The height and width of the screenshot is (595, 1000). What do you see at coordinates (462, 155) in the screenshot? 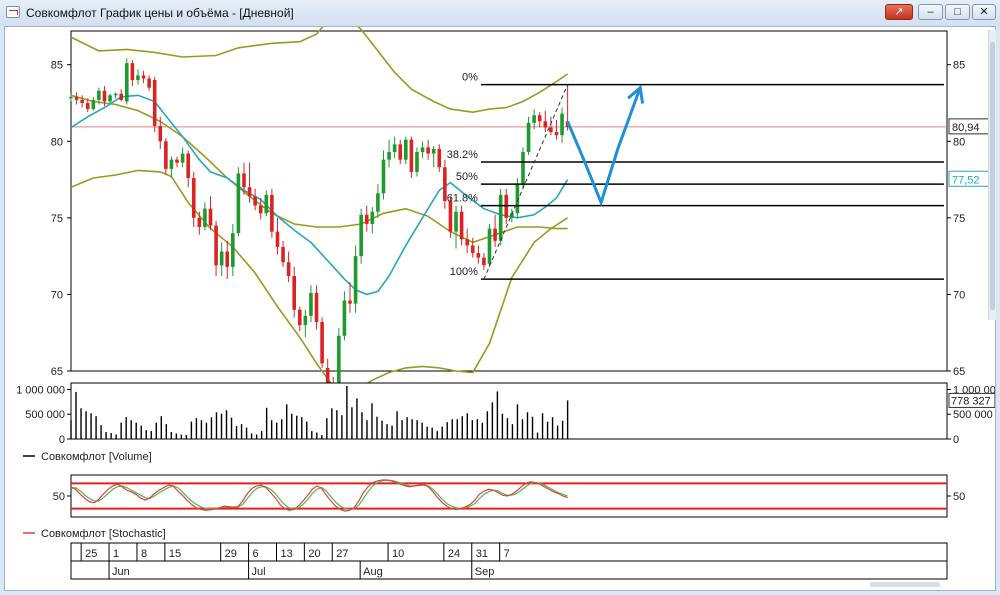
I see `fibonacci-level-label: 38.2%` at bounding box center [462, 155].